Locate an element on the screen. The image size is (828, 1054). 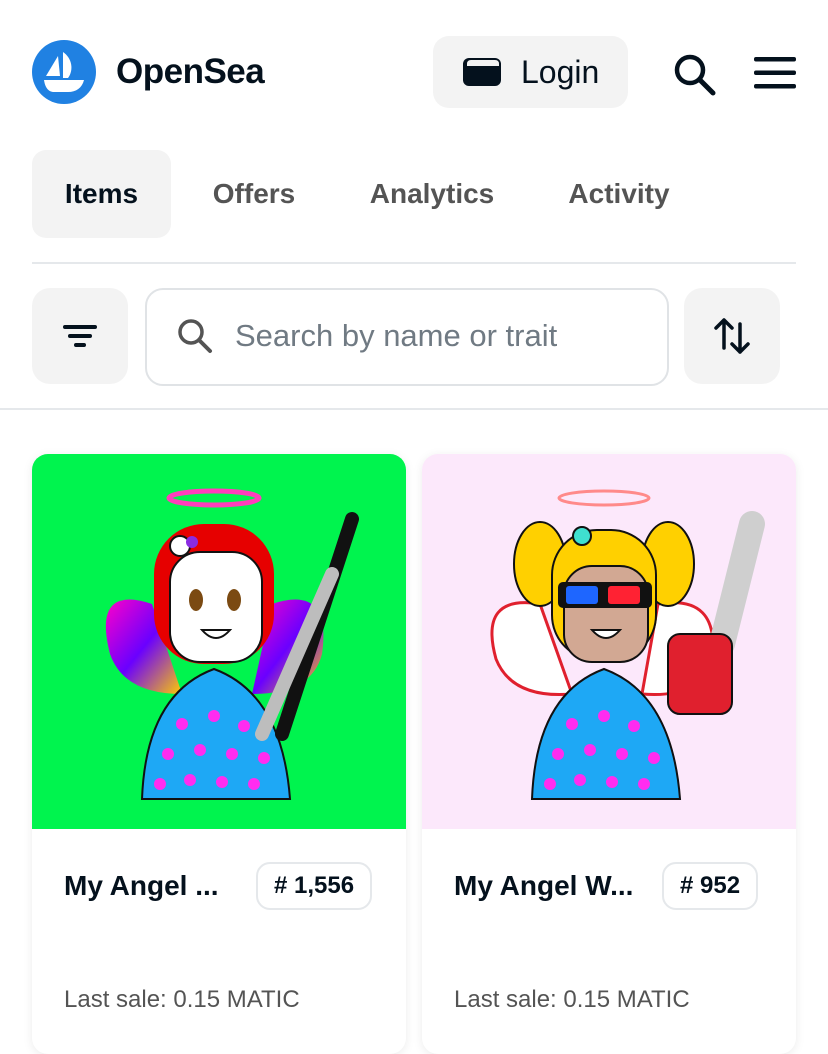
tab-bar: Items Offers Analytics Activity is located at coordinates (414, 194).